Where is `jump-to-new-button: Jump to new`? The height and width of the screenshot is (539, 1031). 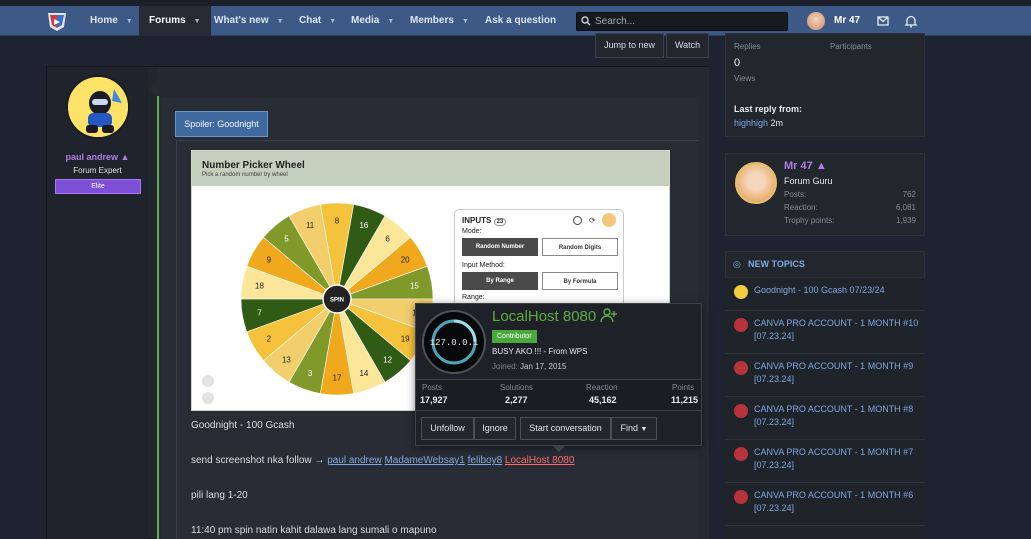
jump-to-new-button: Jump to new is located at coordinates (630, 45).